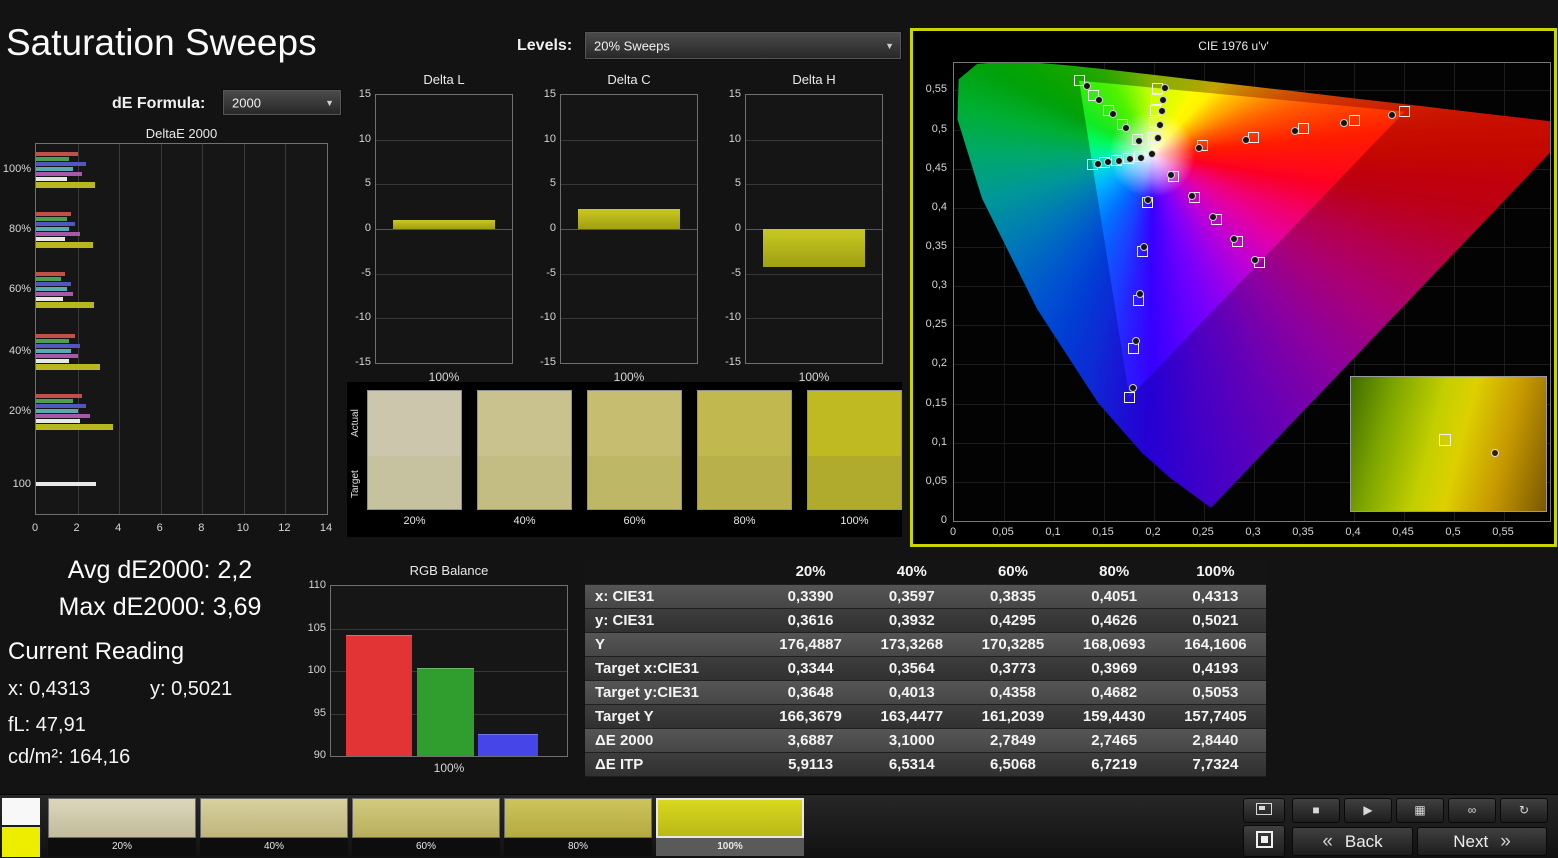 The width and height of the screenshot is (1558, 858). What do you see at coordinates (524, 521) in the screenshot?
I see `swatch-column-label: 40%` at bounding box center [524, 521].